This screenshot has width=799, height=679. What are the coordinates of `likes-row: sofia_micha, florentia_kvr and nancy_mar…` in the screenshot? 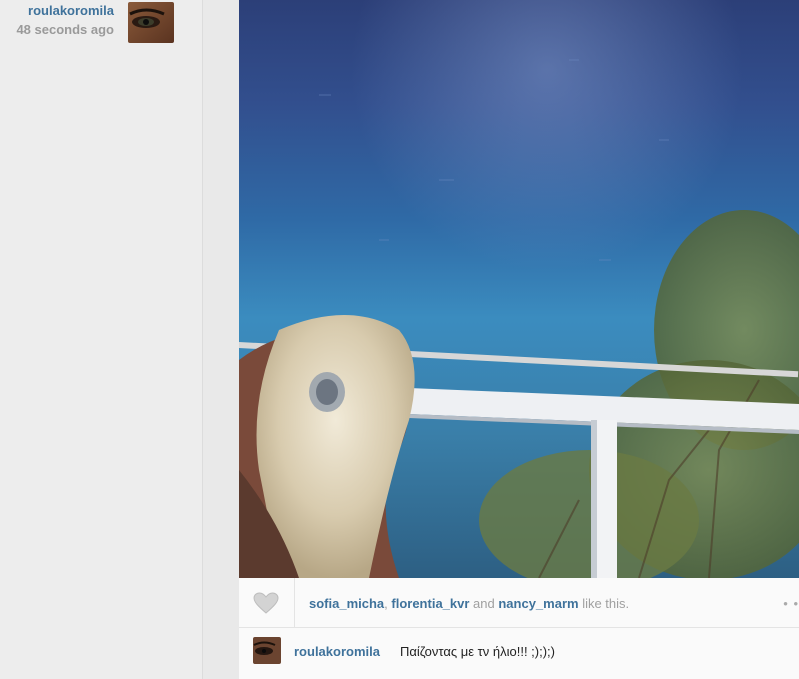 It's located at (519, 603).